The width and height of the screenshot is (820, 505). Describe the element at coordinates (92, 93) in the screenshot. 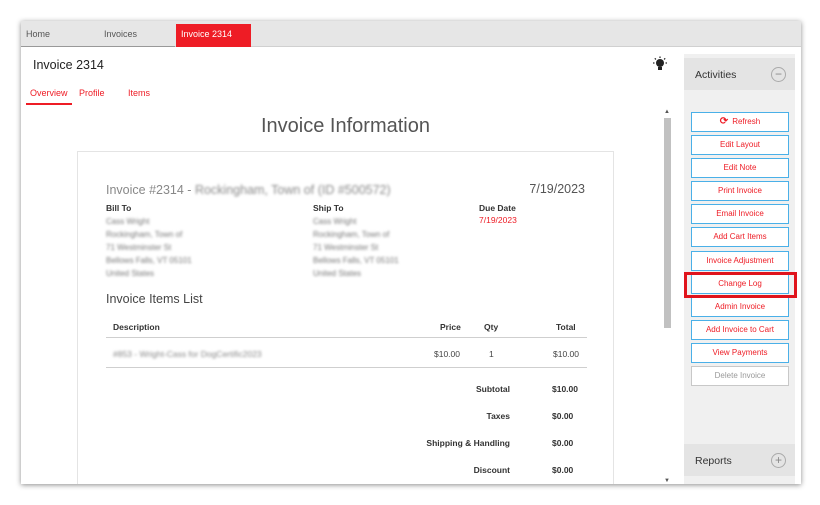

I see `tab-profile: Profile` at that location.